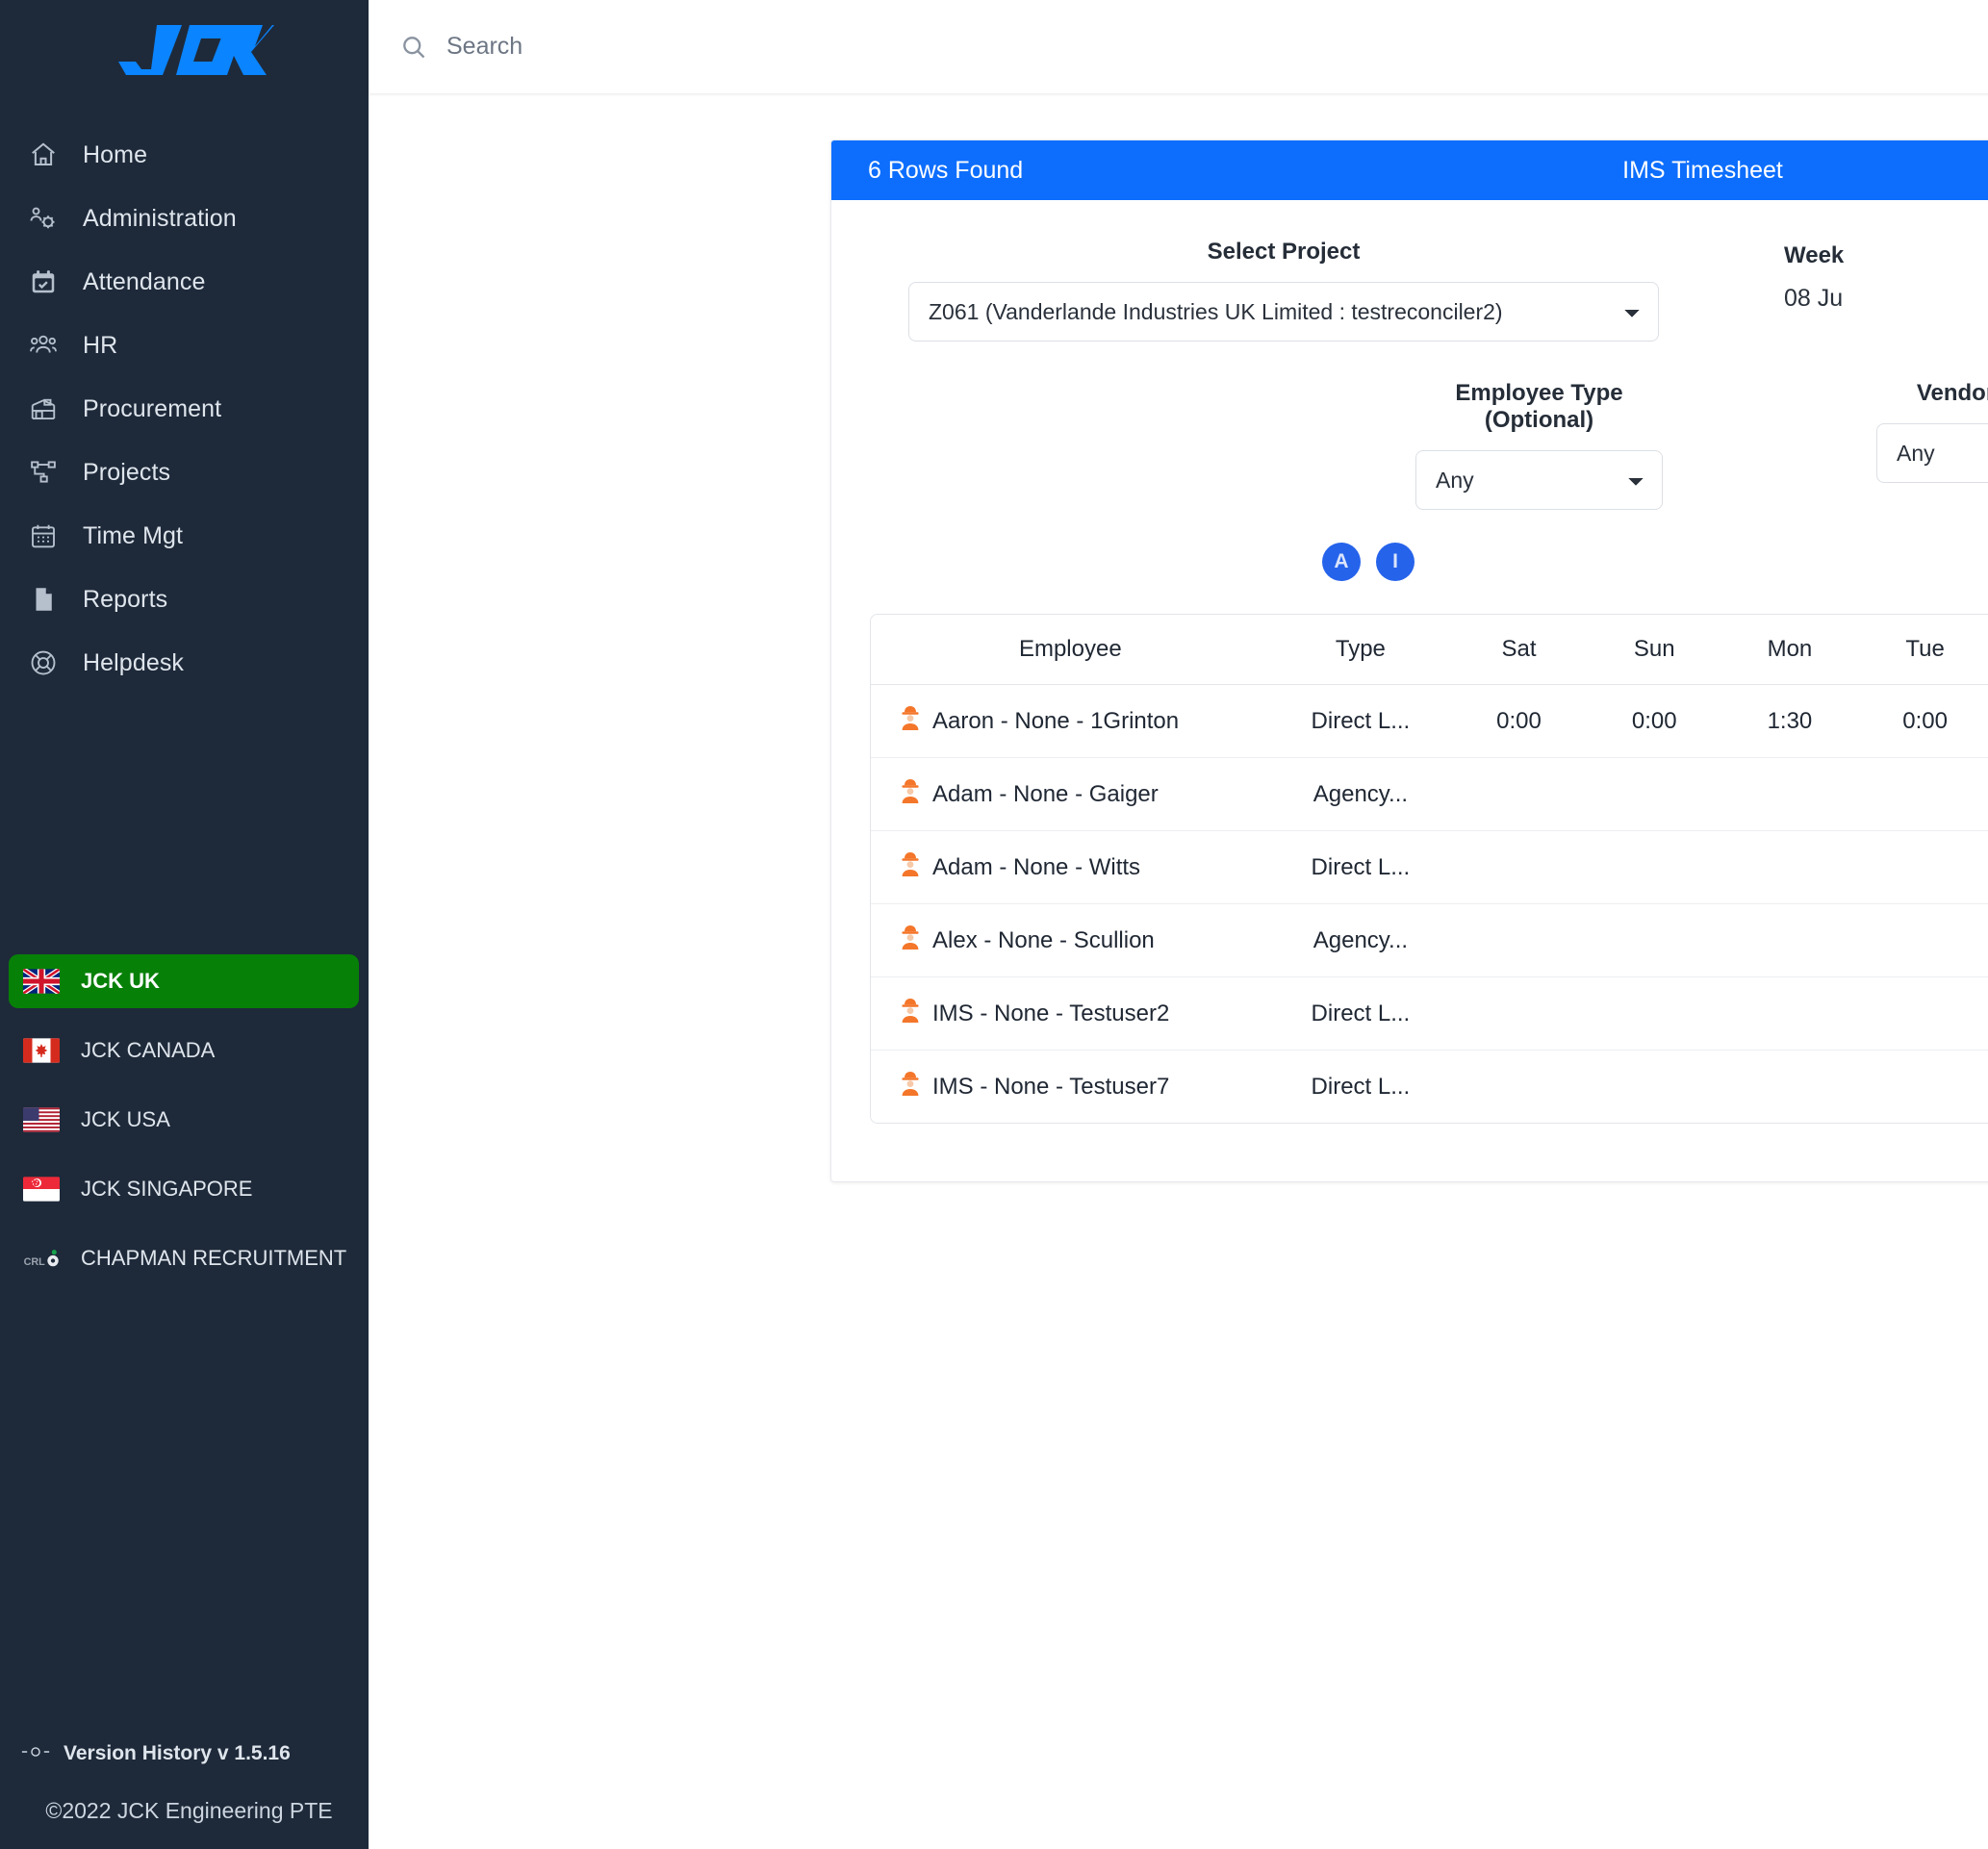 This screenshot has width=1988, height=1849. I want to click on vendor-dropdown: Any, so click(1932, 453).